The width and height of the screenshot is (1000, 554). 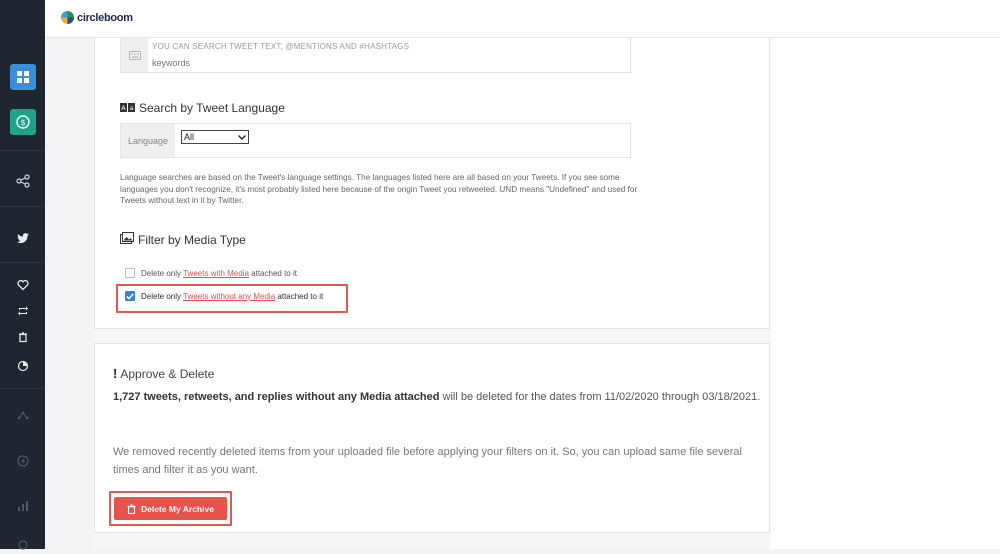 I want to click on keywords-input, so click(x=302, y=63).